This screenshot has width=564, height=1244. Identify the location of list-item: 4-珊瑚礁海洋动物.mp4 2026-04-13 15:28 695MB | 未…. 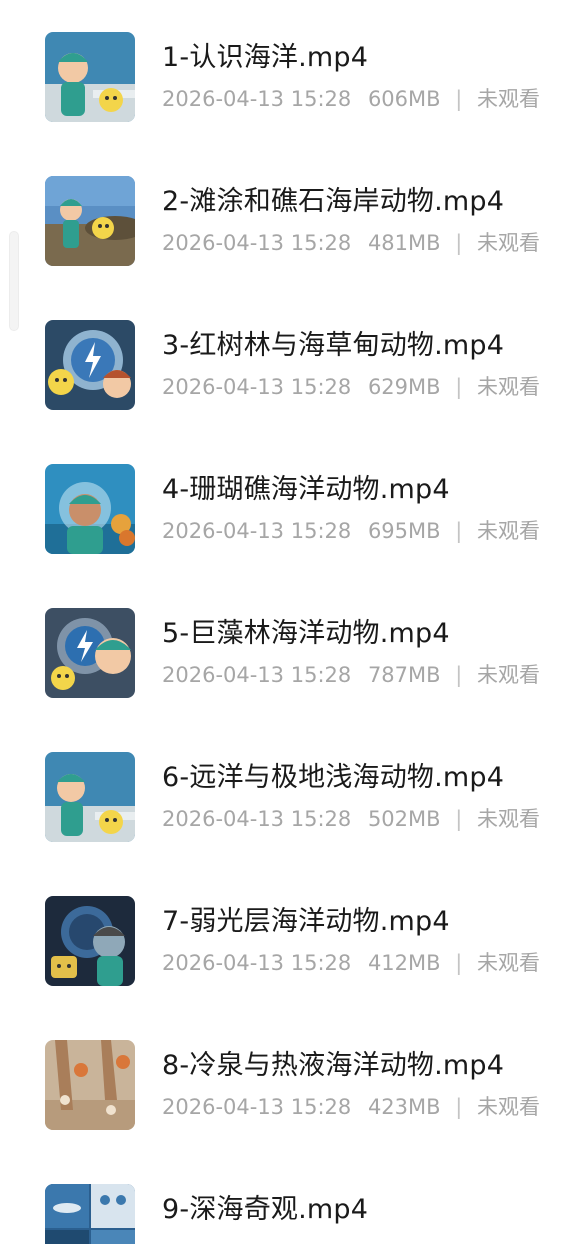
(282, 504).